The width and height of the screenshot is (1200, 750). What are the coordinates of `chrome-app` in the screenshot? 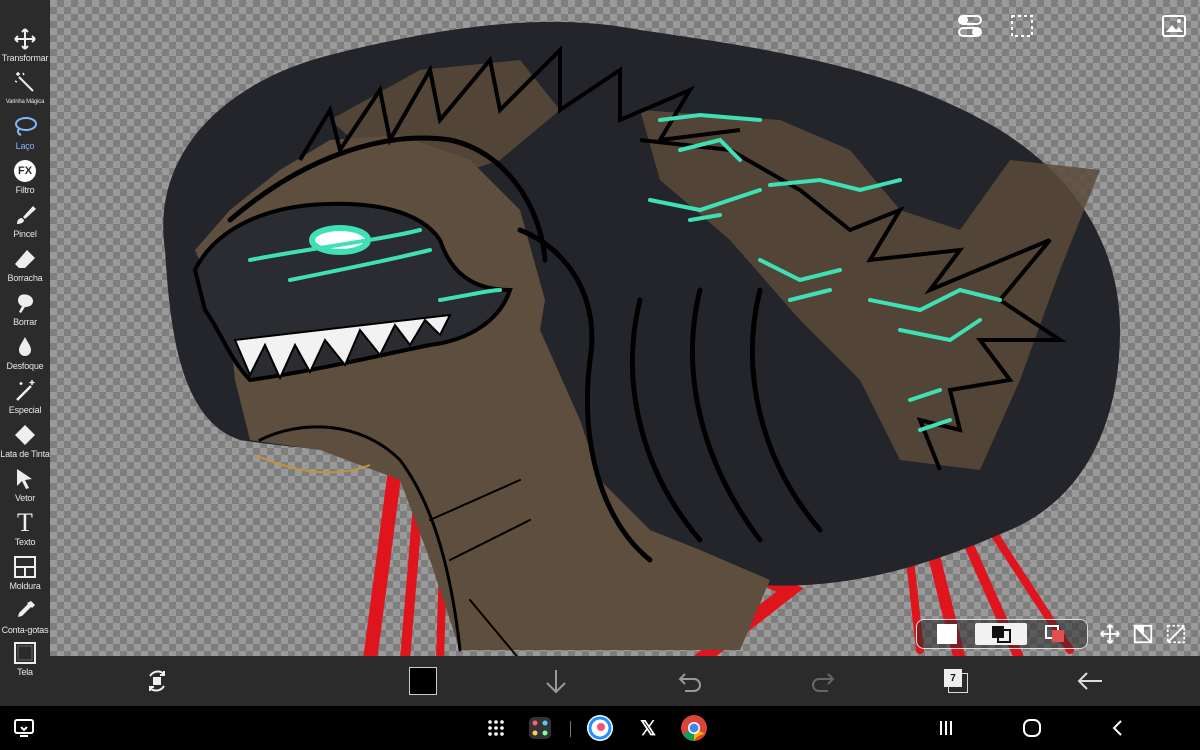 It's located at (694, 728).